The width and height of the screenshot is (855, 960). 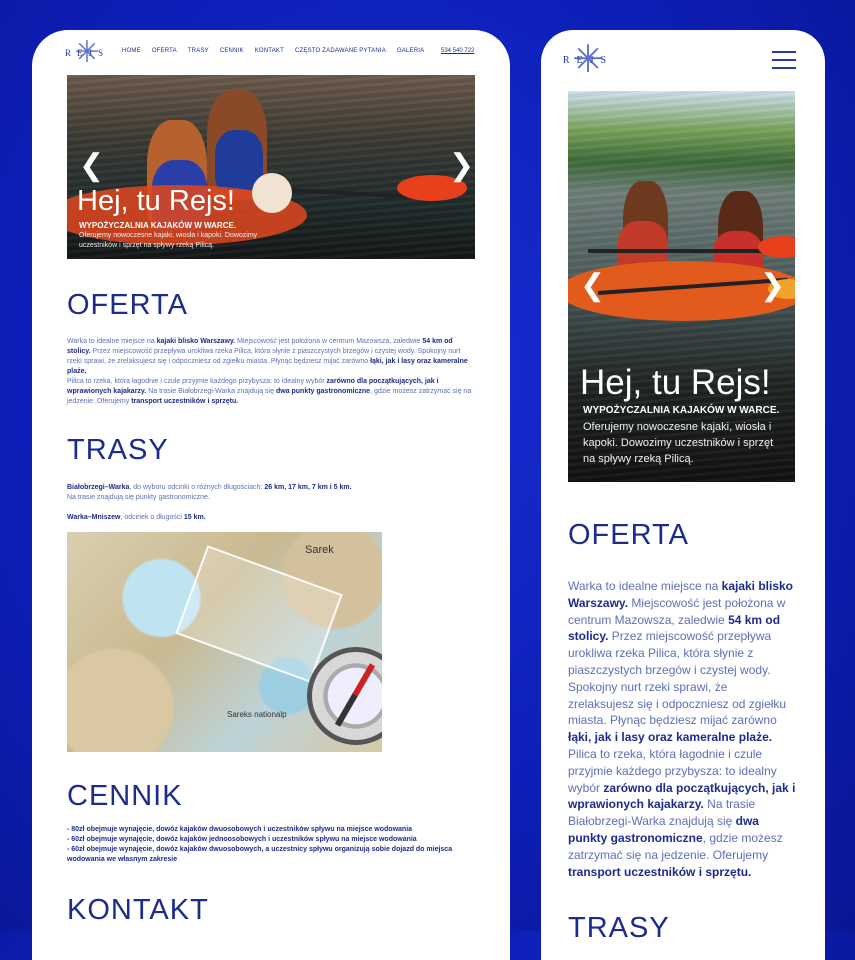 What do you see at coordinates (125, 796) in the screenshot?
I see `section-heading-cennik: CENNIK` at bounding box center [125, 796].